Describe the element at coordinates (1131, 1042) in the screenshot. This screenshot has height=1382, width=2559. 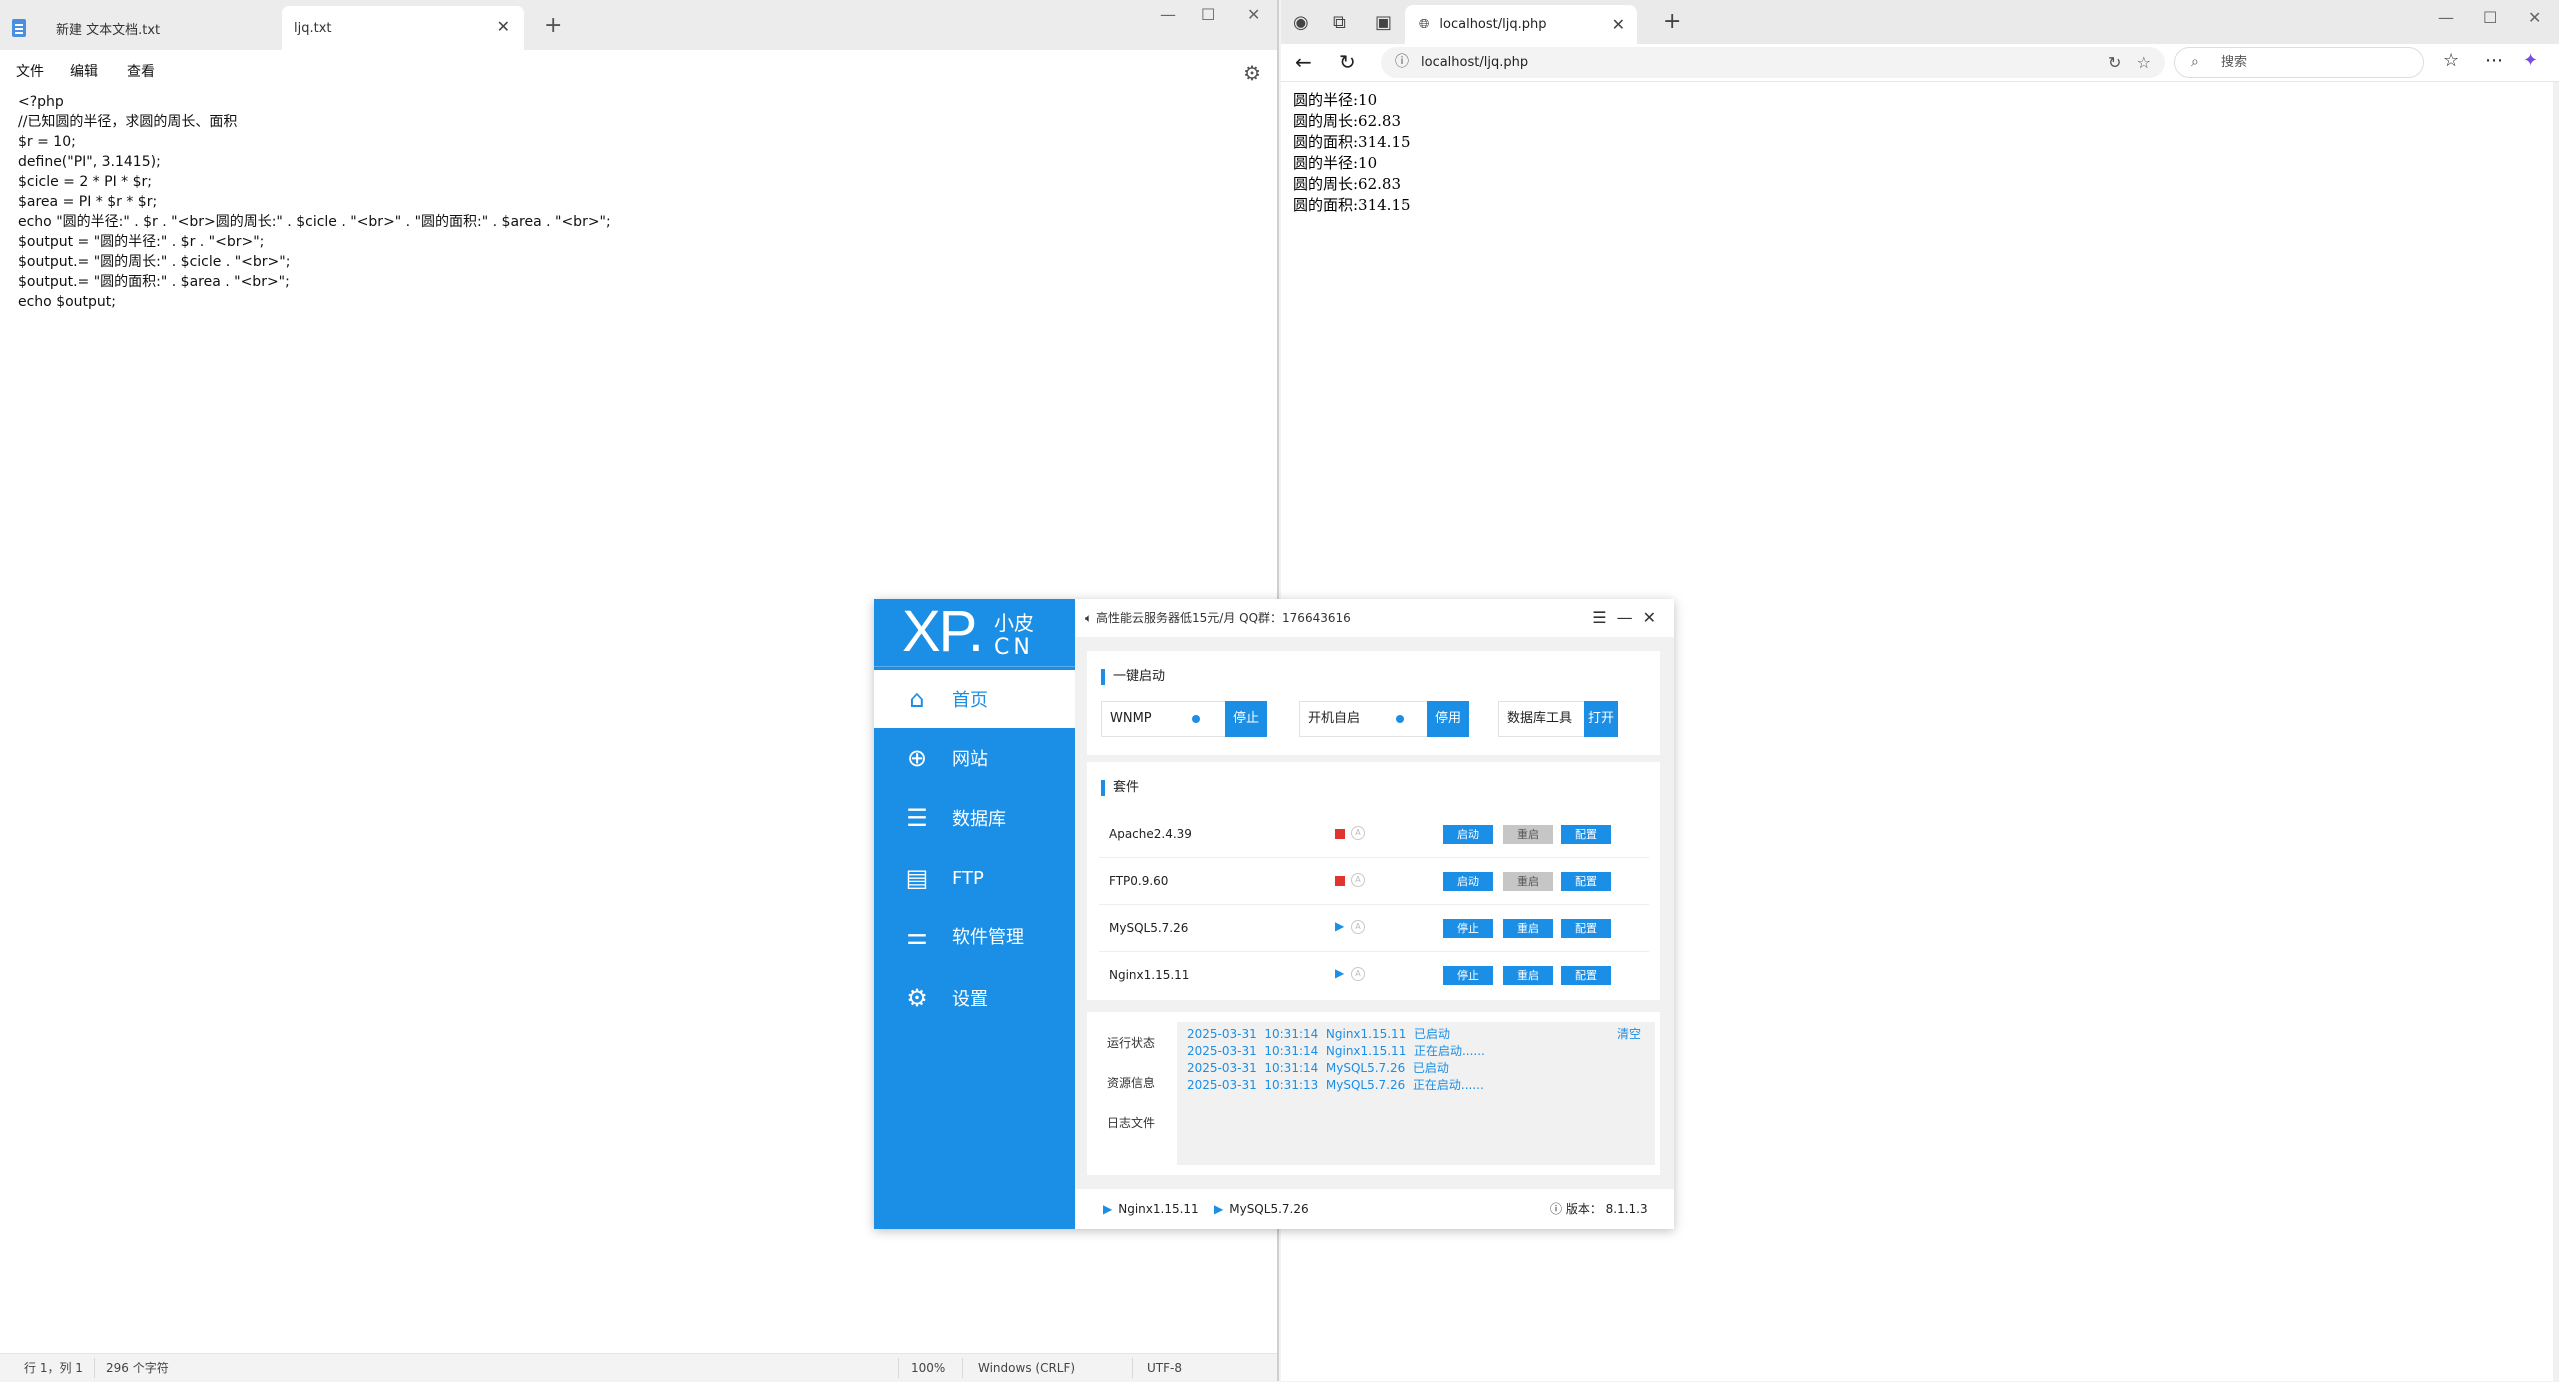
I see `tab-run-status: 运行状态` at that location.